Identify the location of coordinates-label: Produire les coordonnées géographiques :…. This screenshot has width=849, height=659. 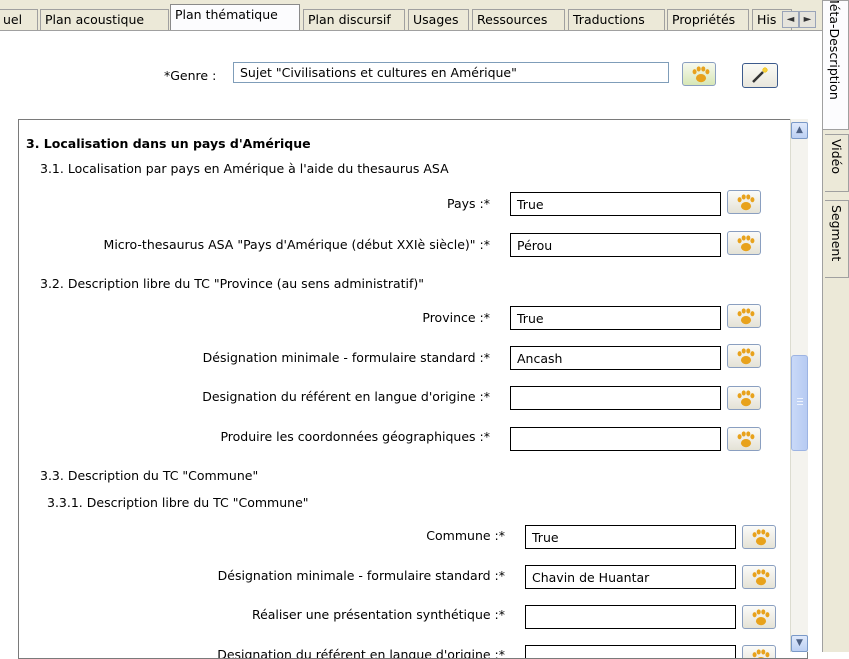
(355, 436).